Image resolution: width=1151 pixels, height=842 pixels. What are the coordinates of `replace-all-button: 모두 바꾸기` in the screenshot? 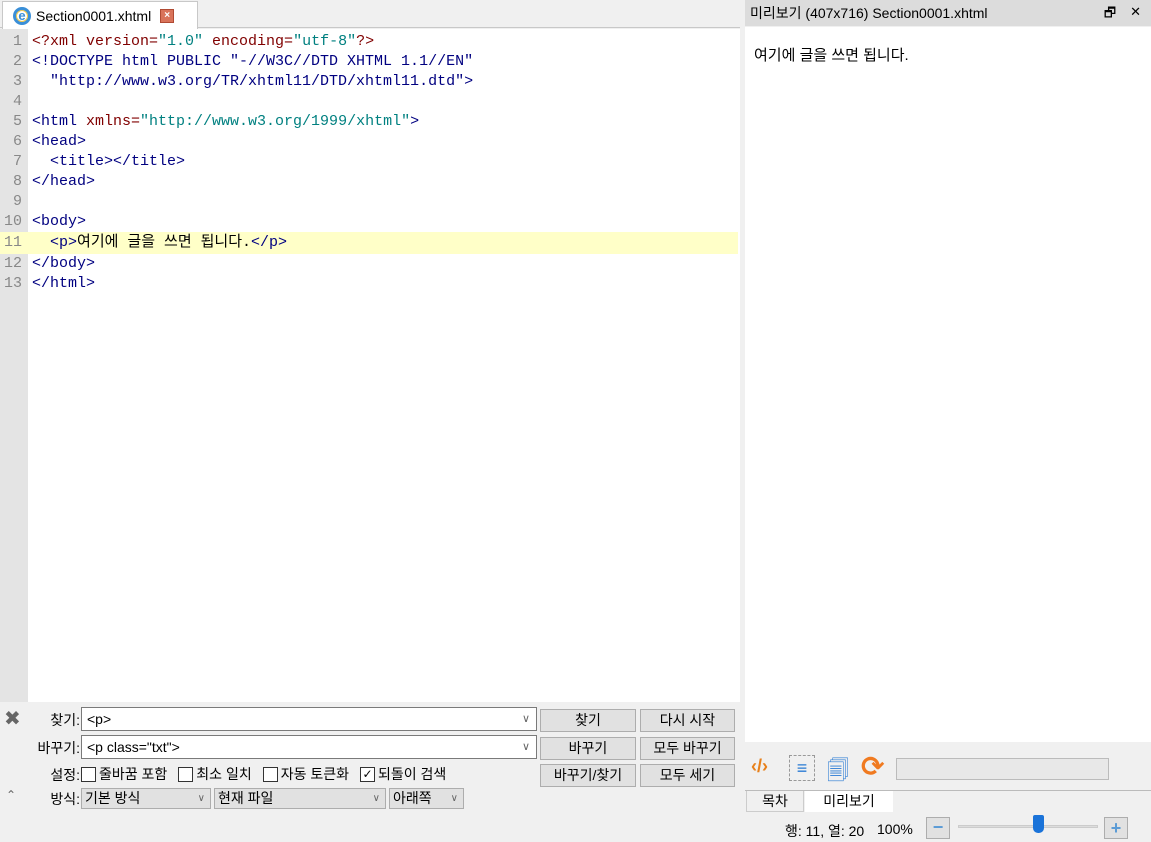 It's located at (687, 748).